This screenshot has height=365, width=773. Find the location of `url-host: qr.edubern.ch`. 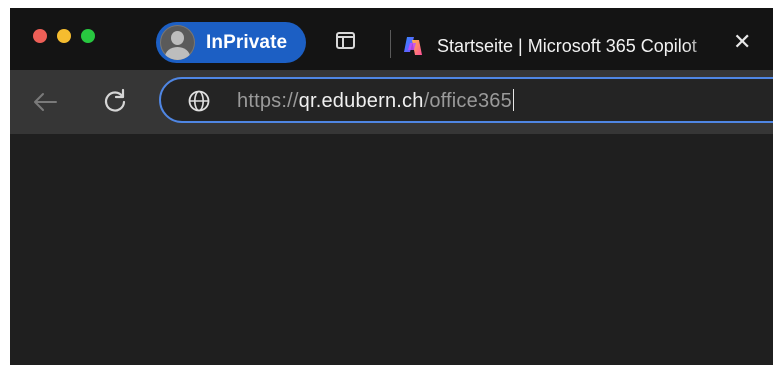

url-host: qr.edubern.ch is located at coordinates (361, 101).